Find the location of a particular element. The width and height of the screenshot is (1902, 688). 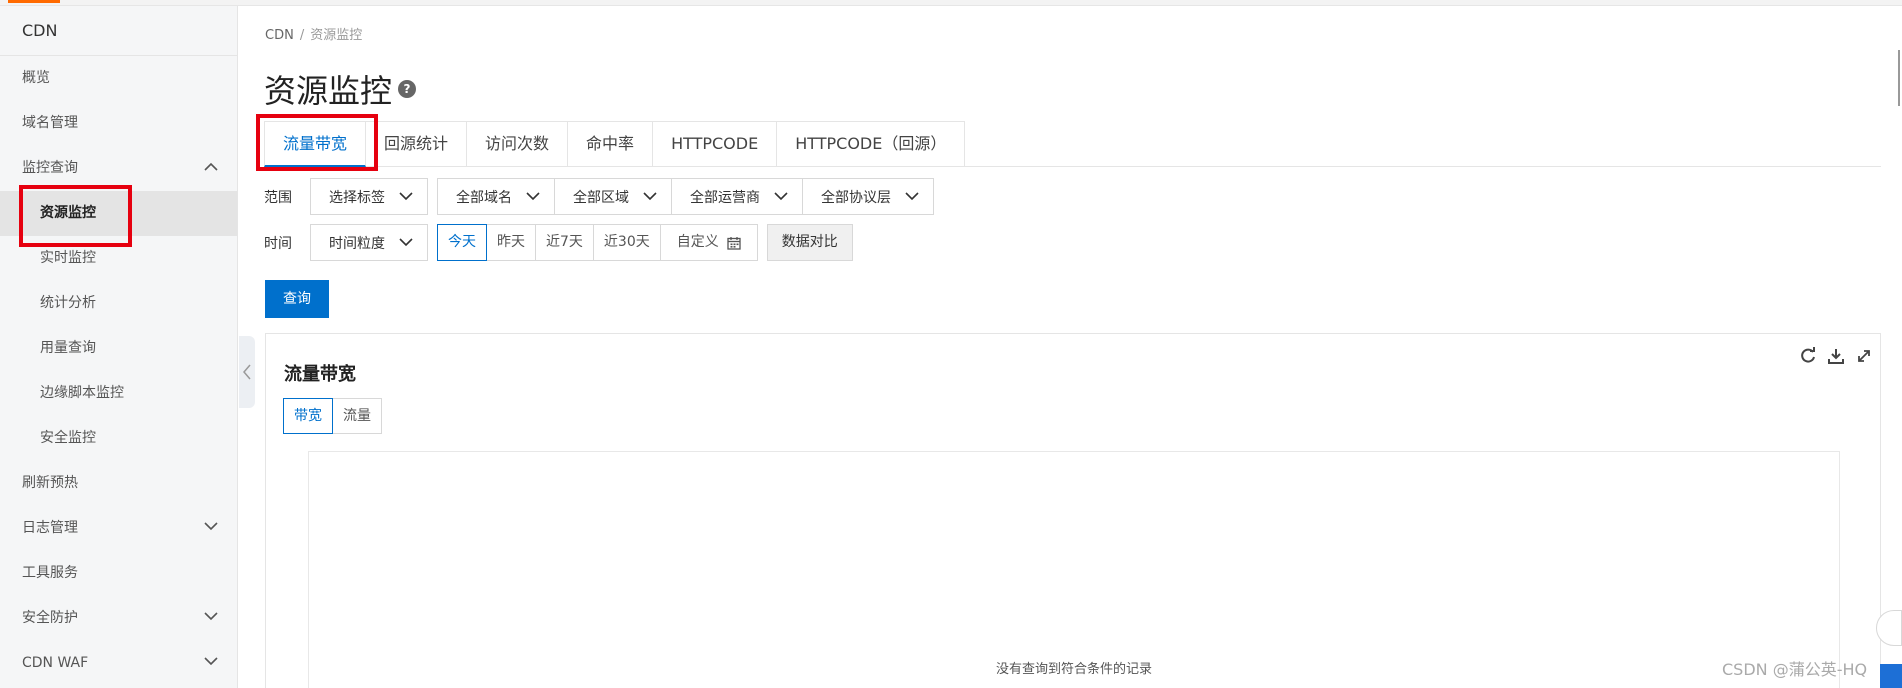

sidebar-item-overview: 概览 is located at coordinates (118, 78).